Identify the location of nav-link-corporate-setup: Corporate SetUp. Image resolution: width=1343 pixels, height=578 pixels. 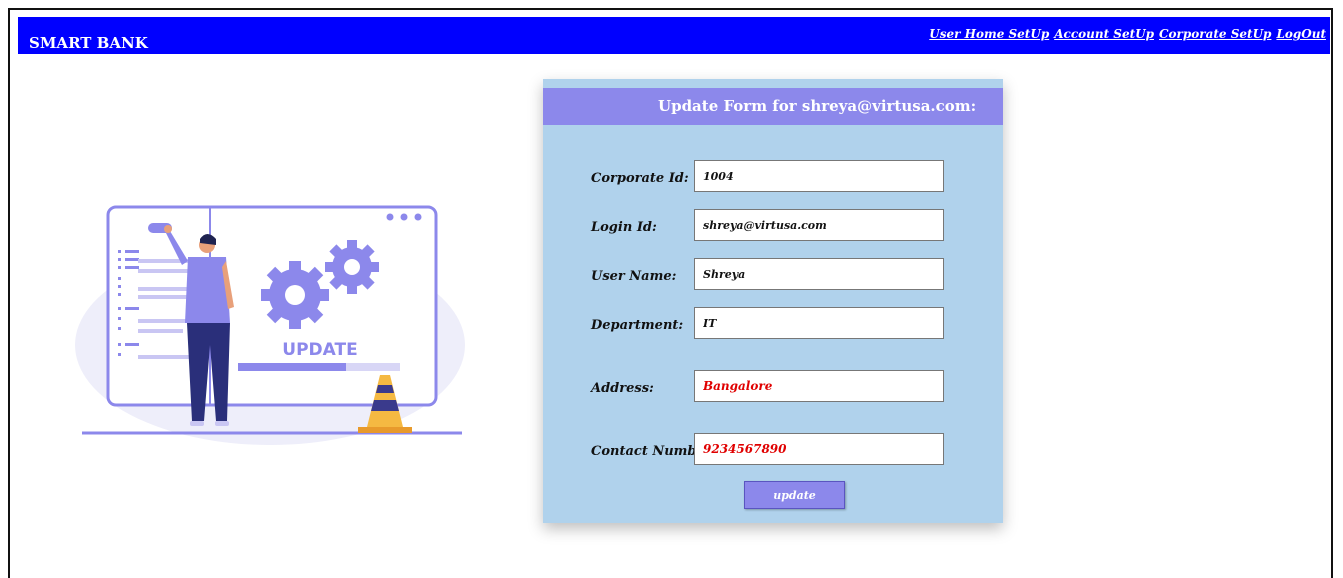
(1215, 34).